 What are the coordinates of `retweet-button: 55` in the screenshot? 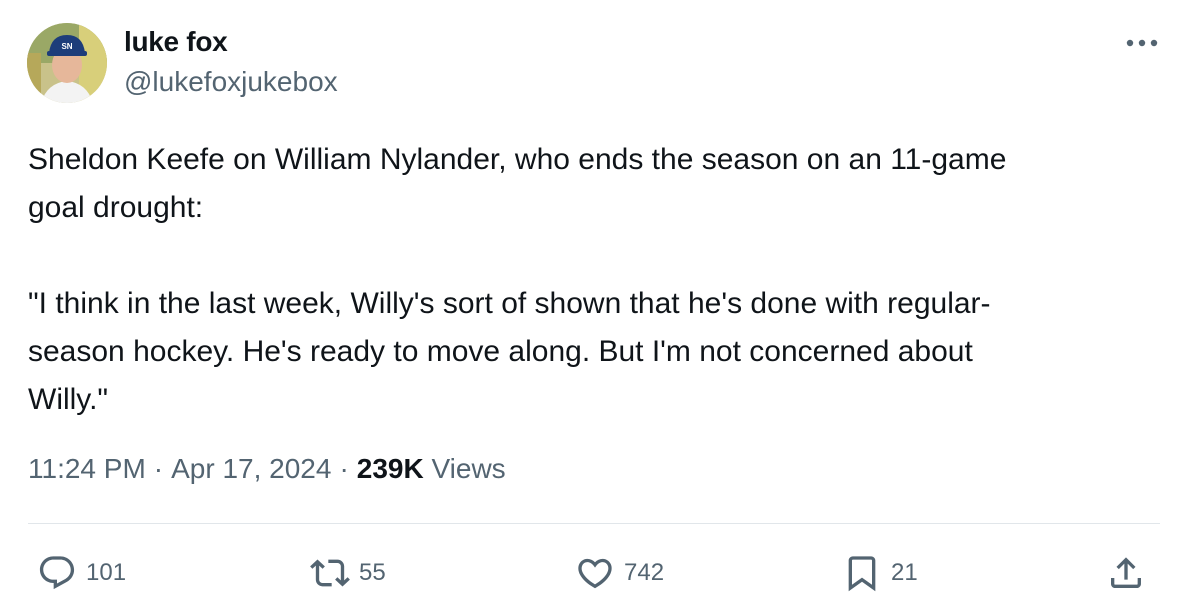 It's located at (348, 573).